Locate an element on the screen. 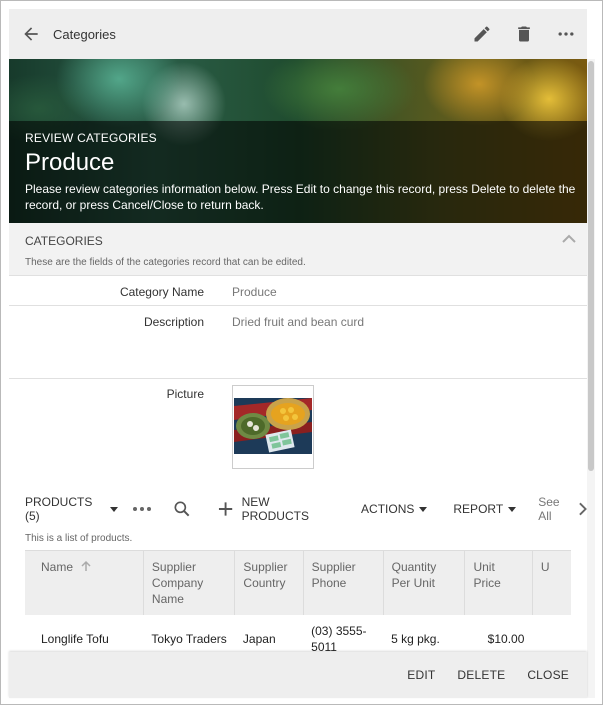 The height and width of the screenshot is (705, 603). new-products-label: NEW PRODUCTS is located at coordinates (275, 509).